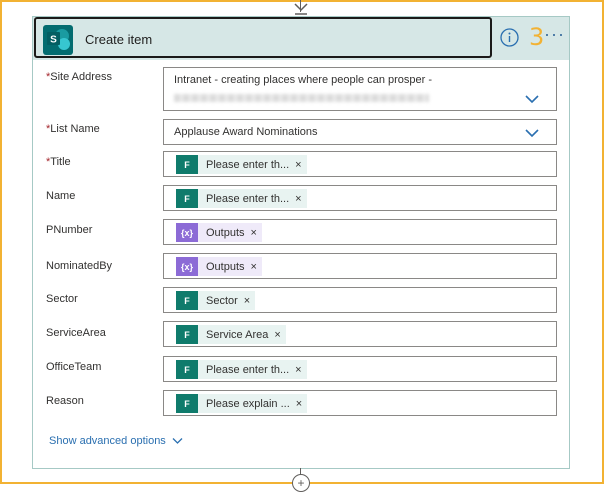  I want to click on name-field: F Please enter th... ×, so click(360, 198).